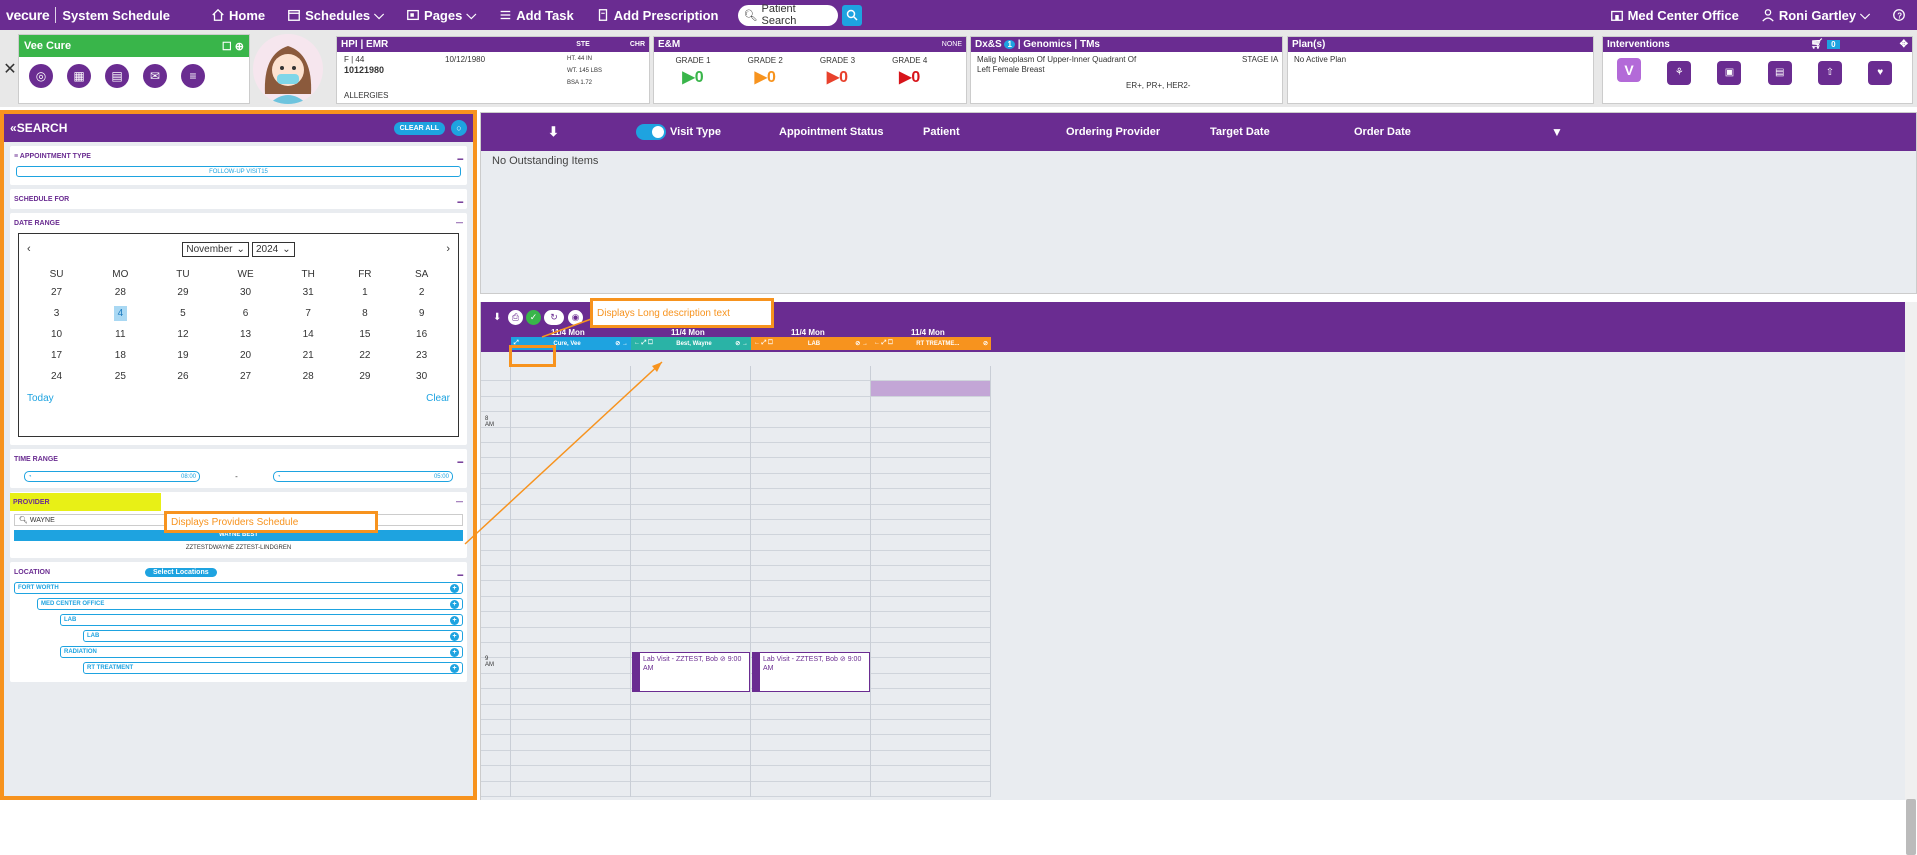  I want to click on scrollbar-thumb, so click(1911, 827).